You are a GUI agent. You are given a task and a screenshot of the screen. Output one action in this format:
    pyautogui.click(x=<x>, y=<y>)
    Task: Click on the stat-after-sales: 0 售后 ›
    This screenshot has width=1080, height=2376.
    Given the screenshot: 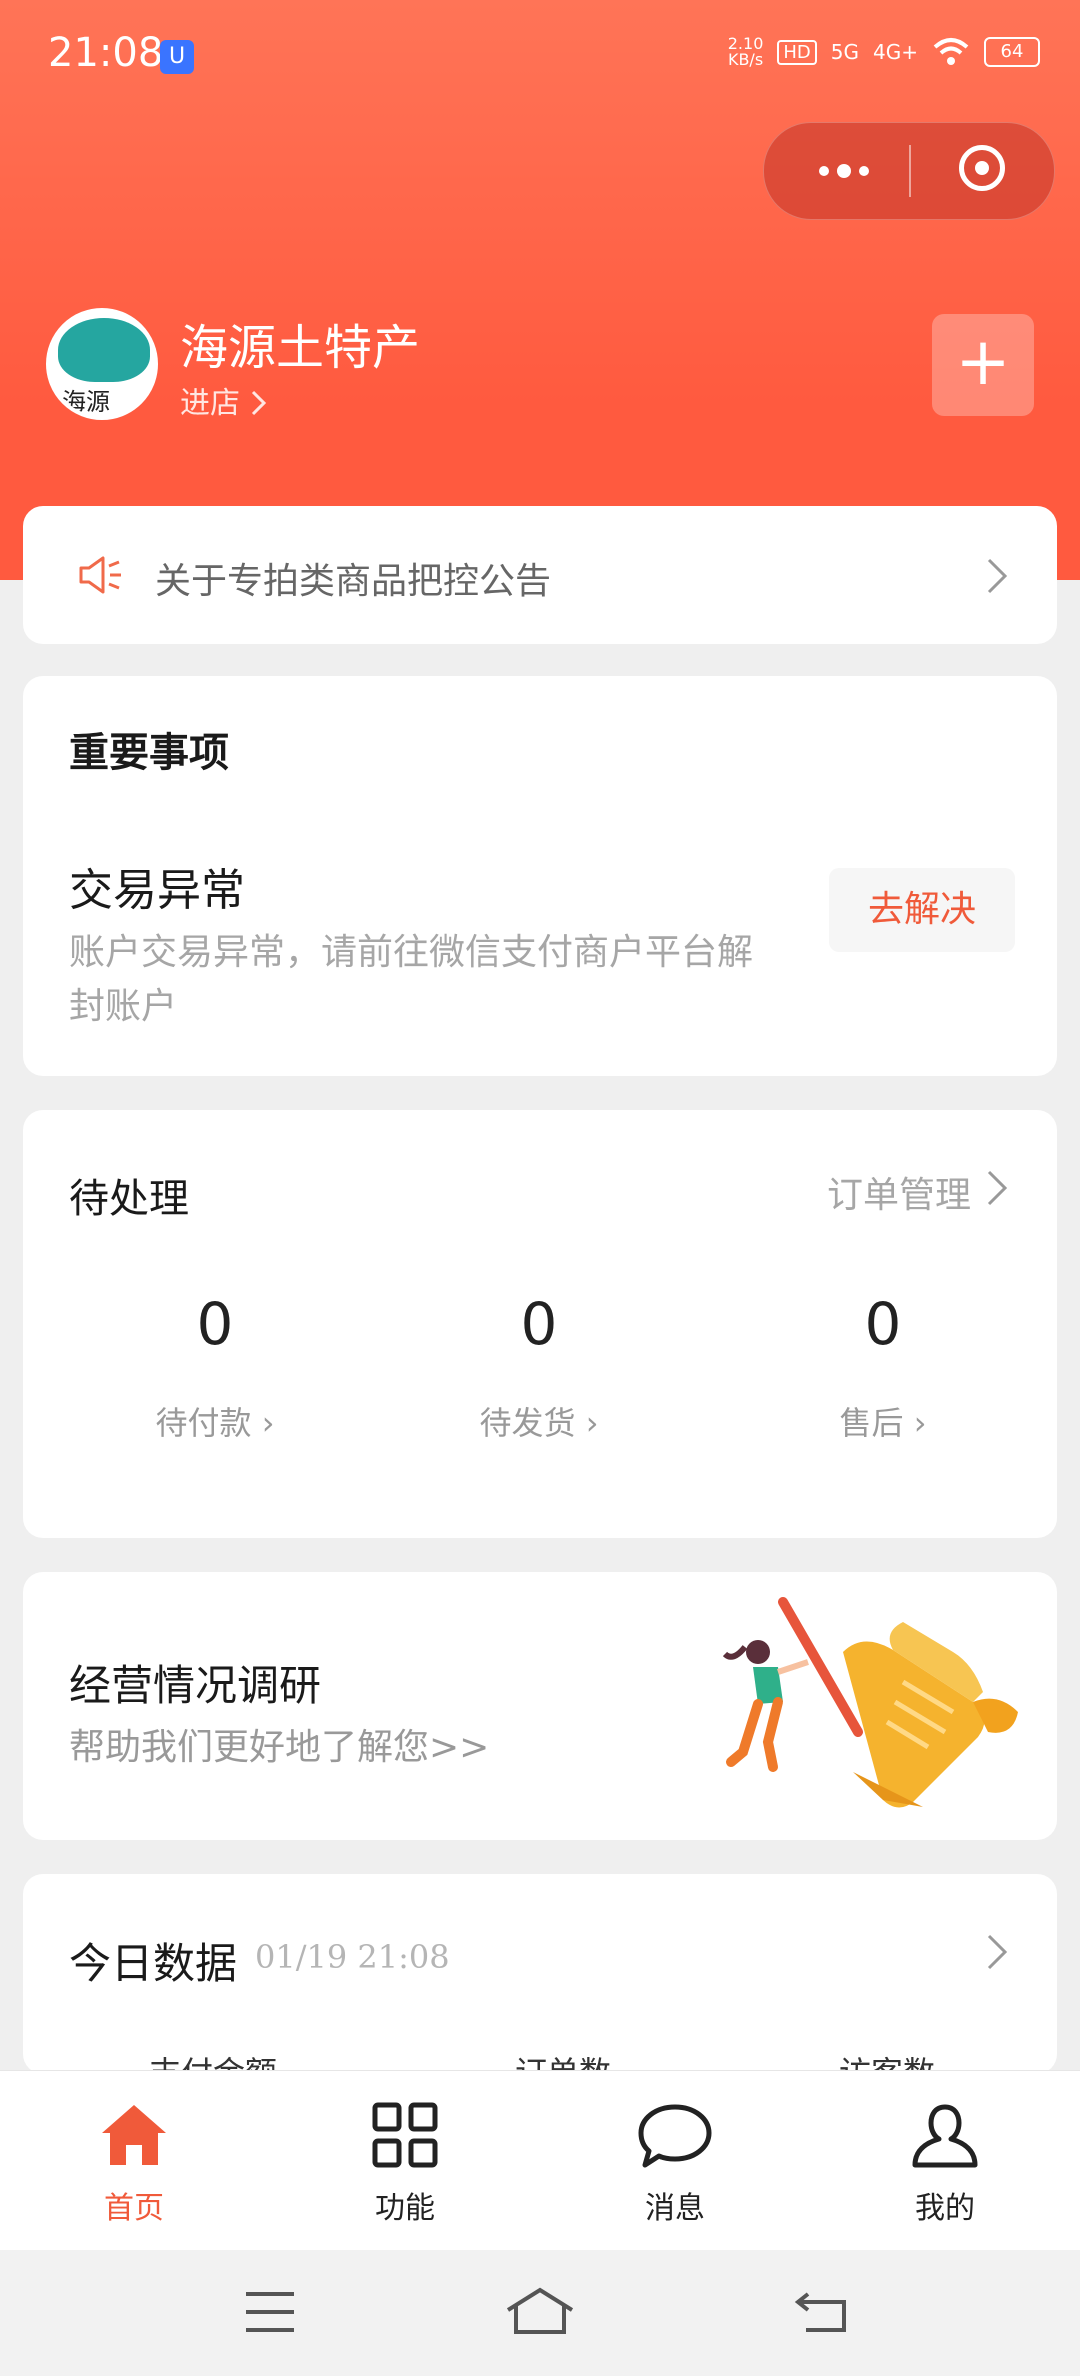 What is the action you would take?
    pyautogui.click(x=883, y=1367)
    